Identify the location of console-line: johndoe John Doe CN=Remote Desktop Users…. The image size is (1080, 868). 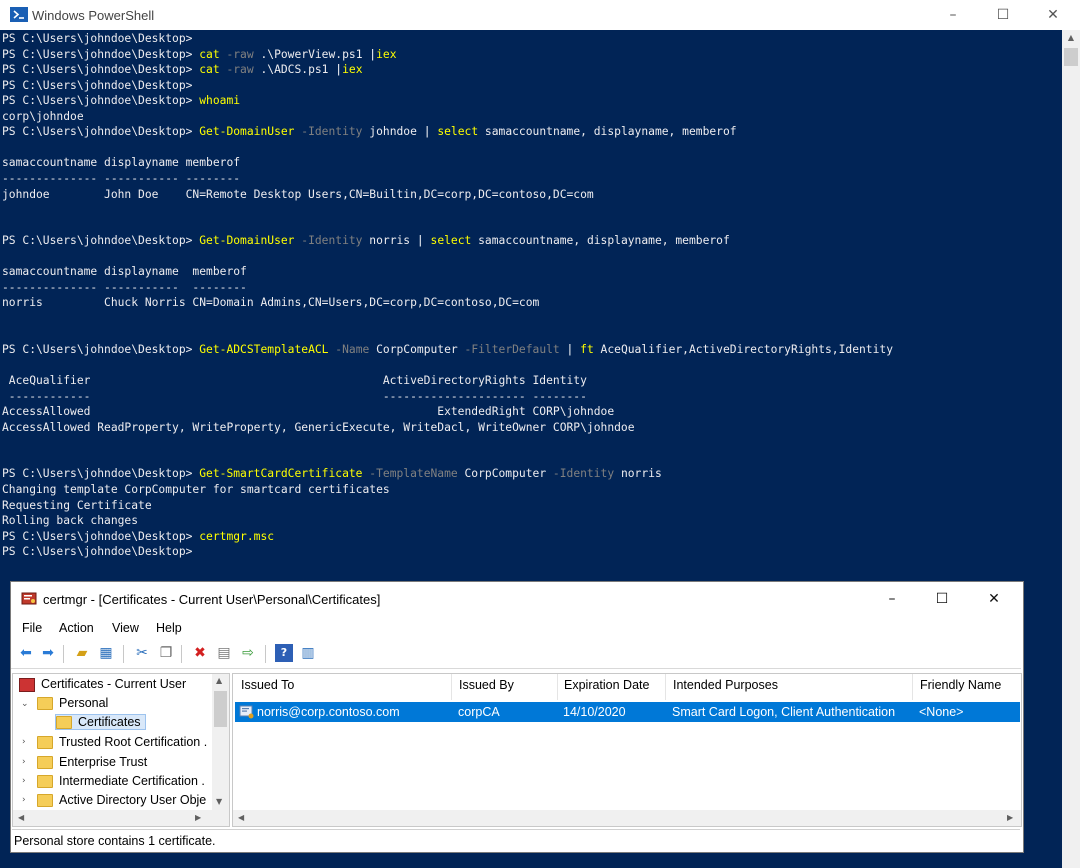
(298, 194).